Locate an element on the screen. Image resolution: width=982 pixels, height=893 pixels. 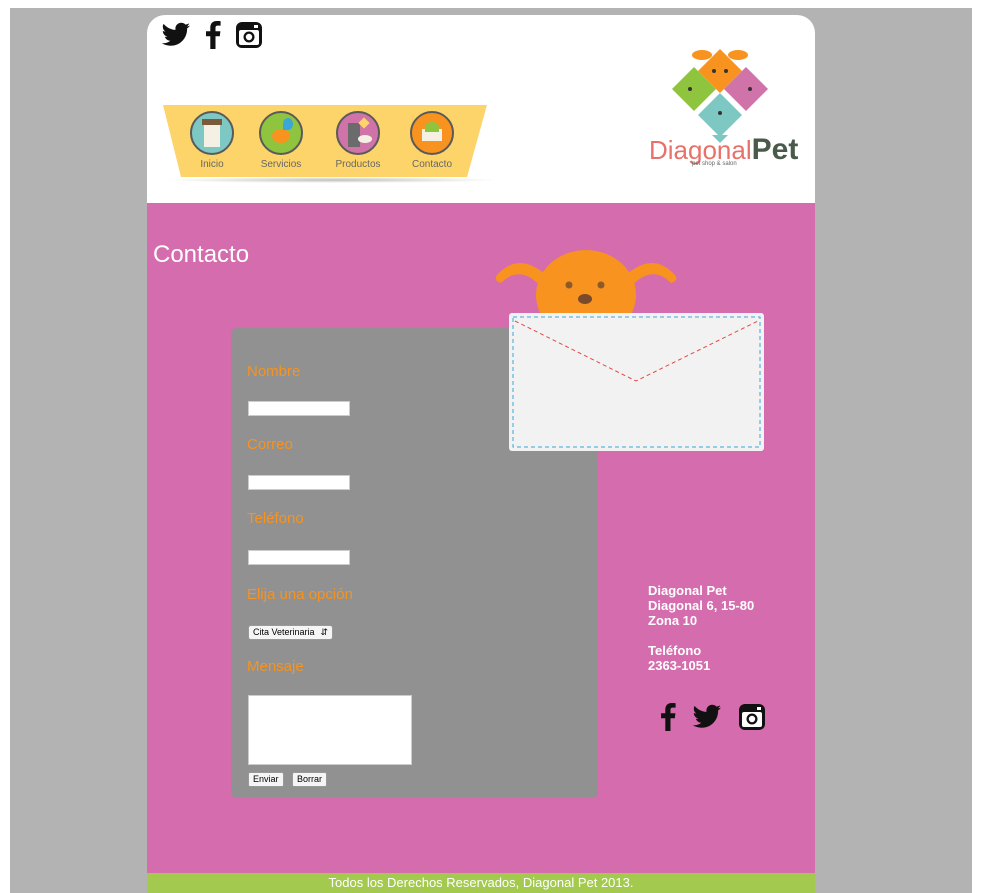
nav-item-servicios: Servicios is located at coordinates (281, 140).